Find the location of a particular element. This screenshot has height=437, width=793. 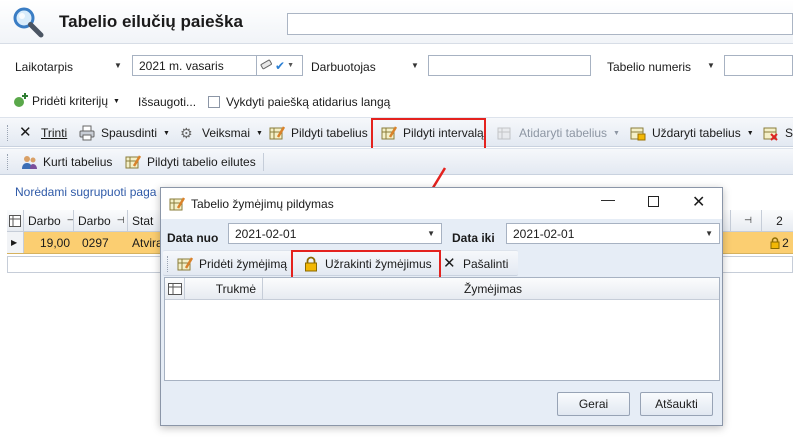

grid-col-1-label: Darbo is located at coordinates (44, 220).